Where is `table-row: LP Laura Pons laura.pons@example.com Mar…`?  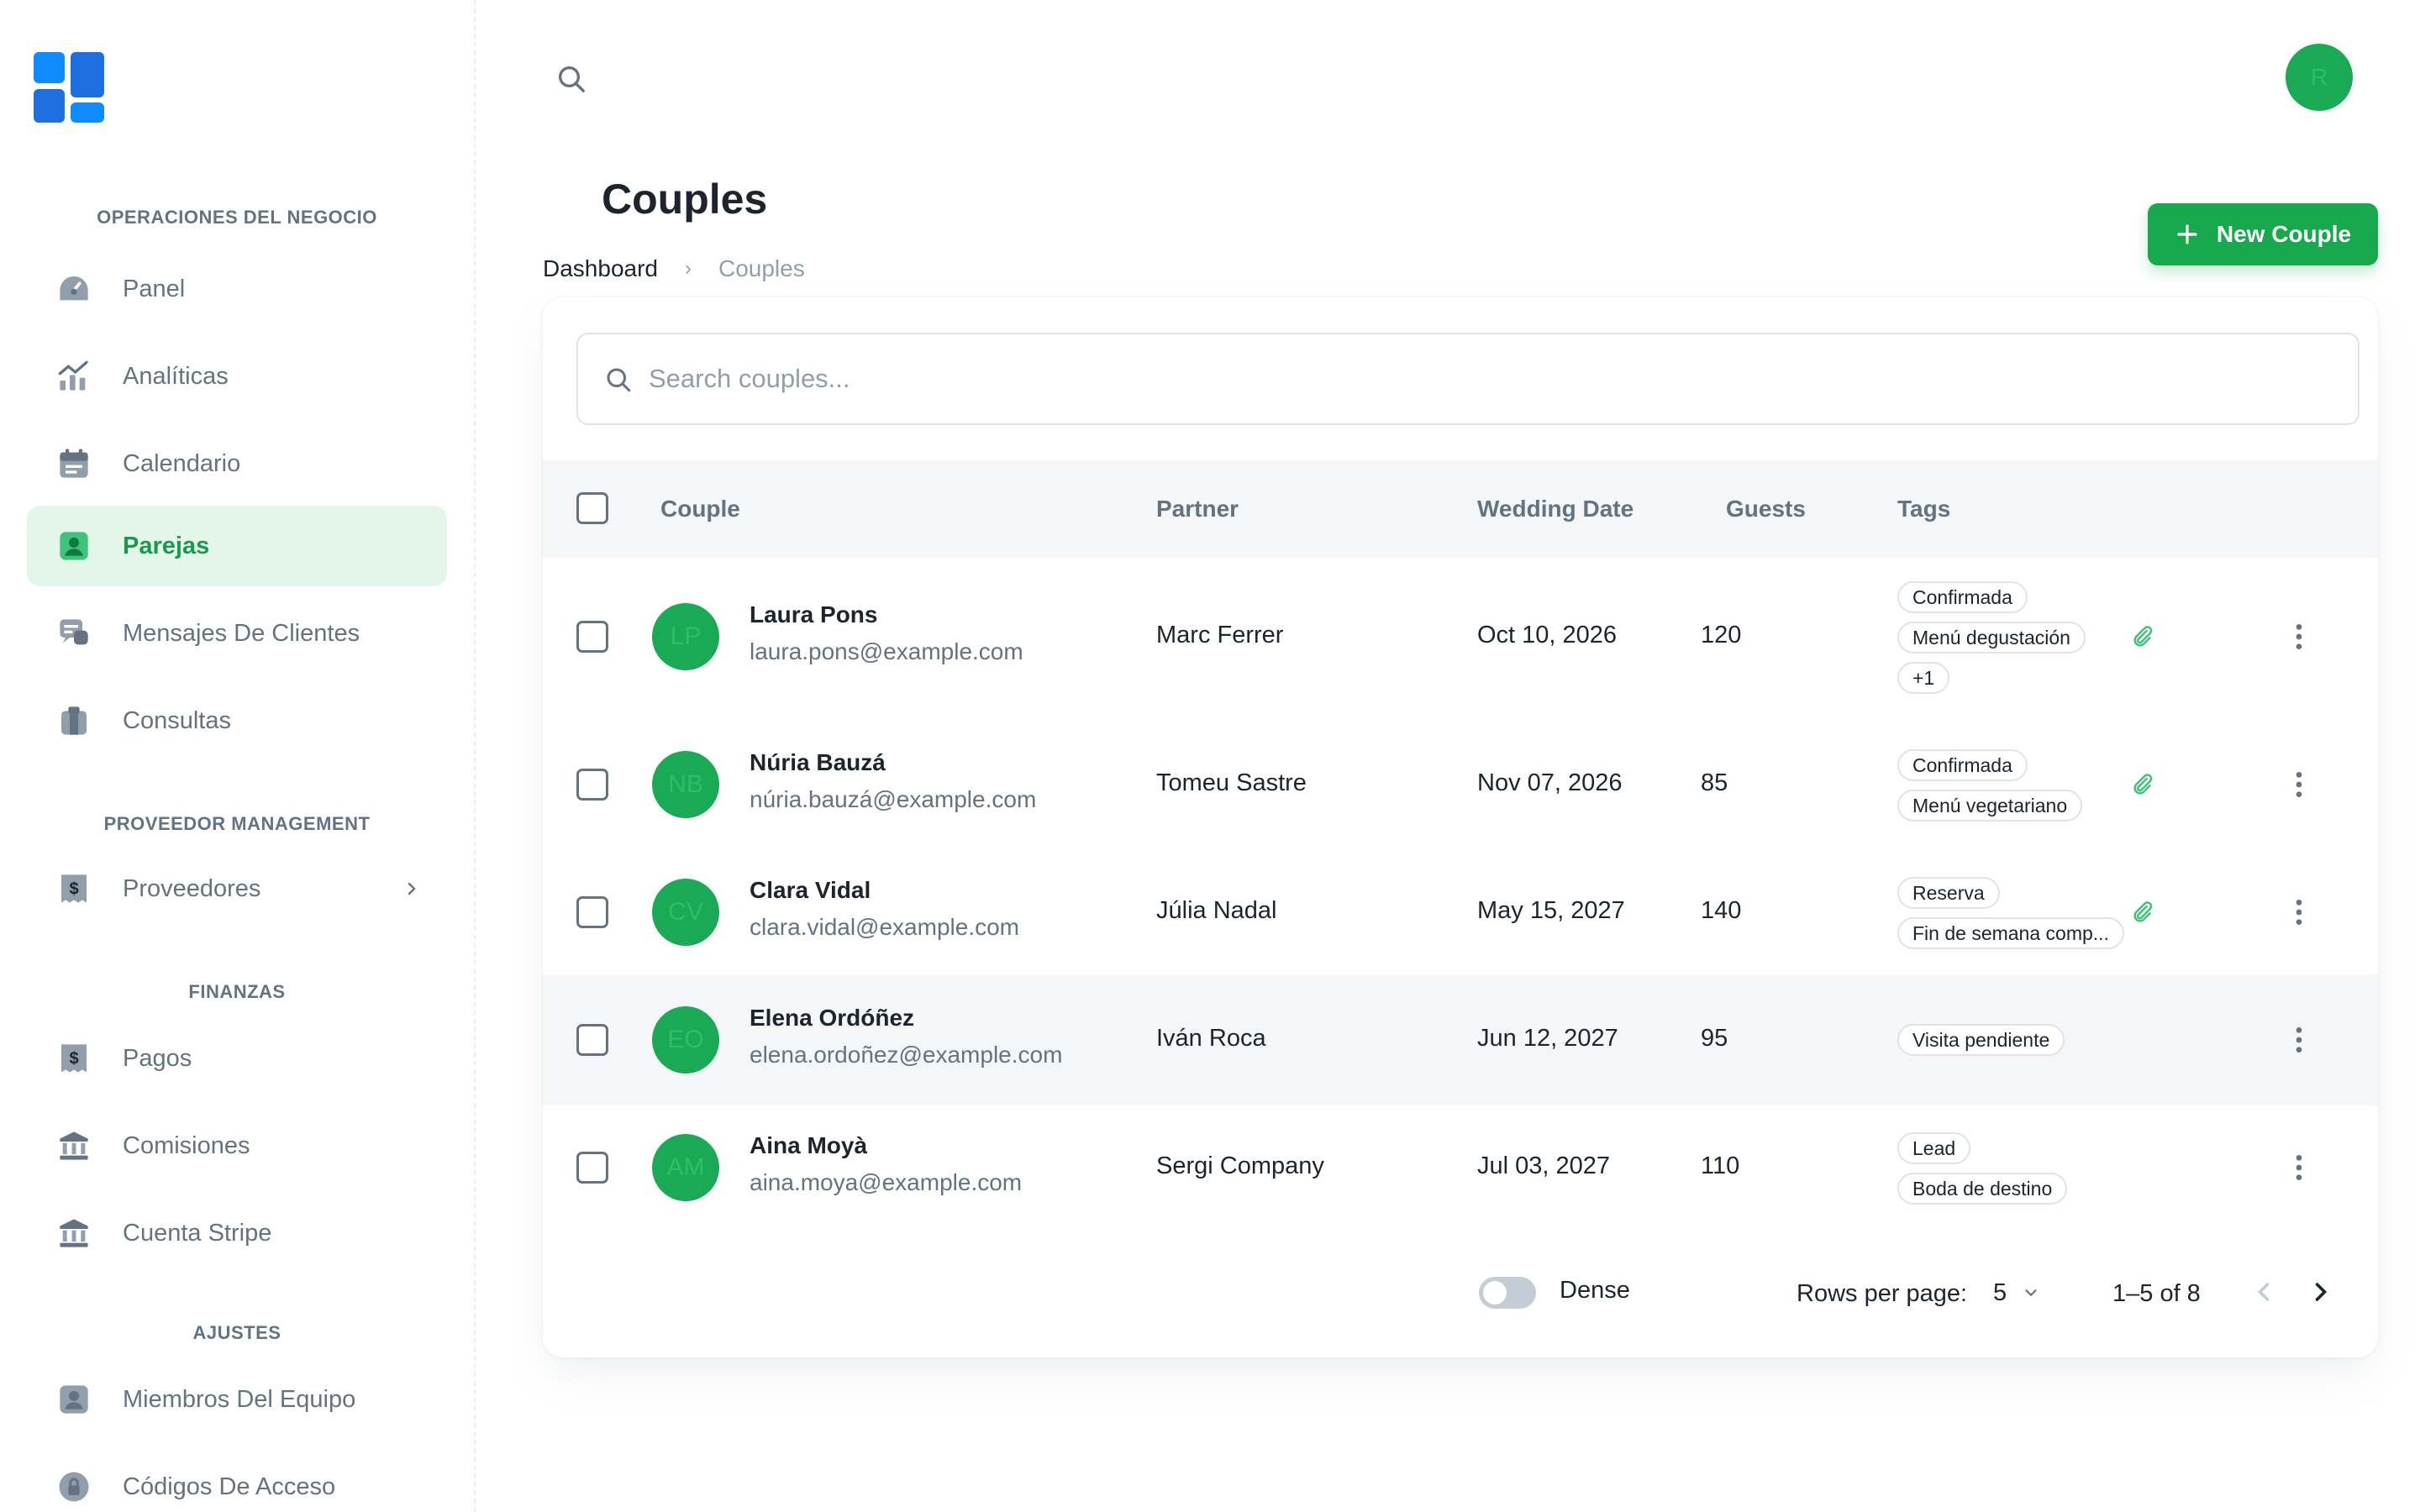 table-row: LP Laura Pons laura.pons@example.com Mar… is located at coordinates (1460, 637).